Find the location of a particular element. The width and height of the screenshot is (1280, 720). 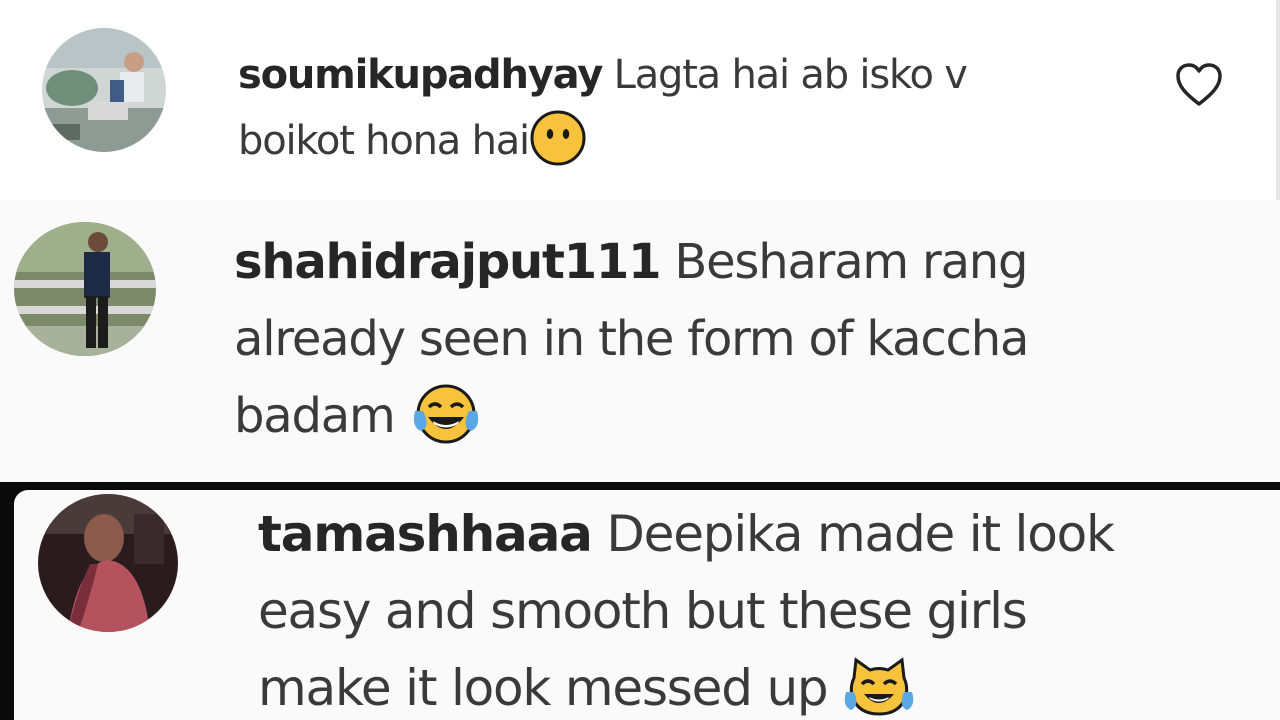

like-button is located at coordinates (1199, 87).